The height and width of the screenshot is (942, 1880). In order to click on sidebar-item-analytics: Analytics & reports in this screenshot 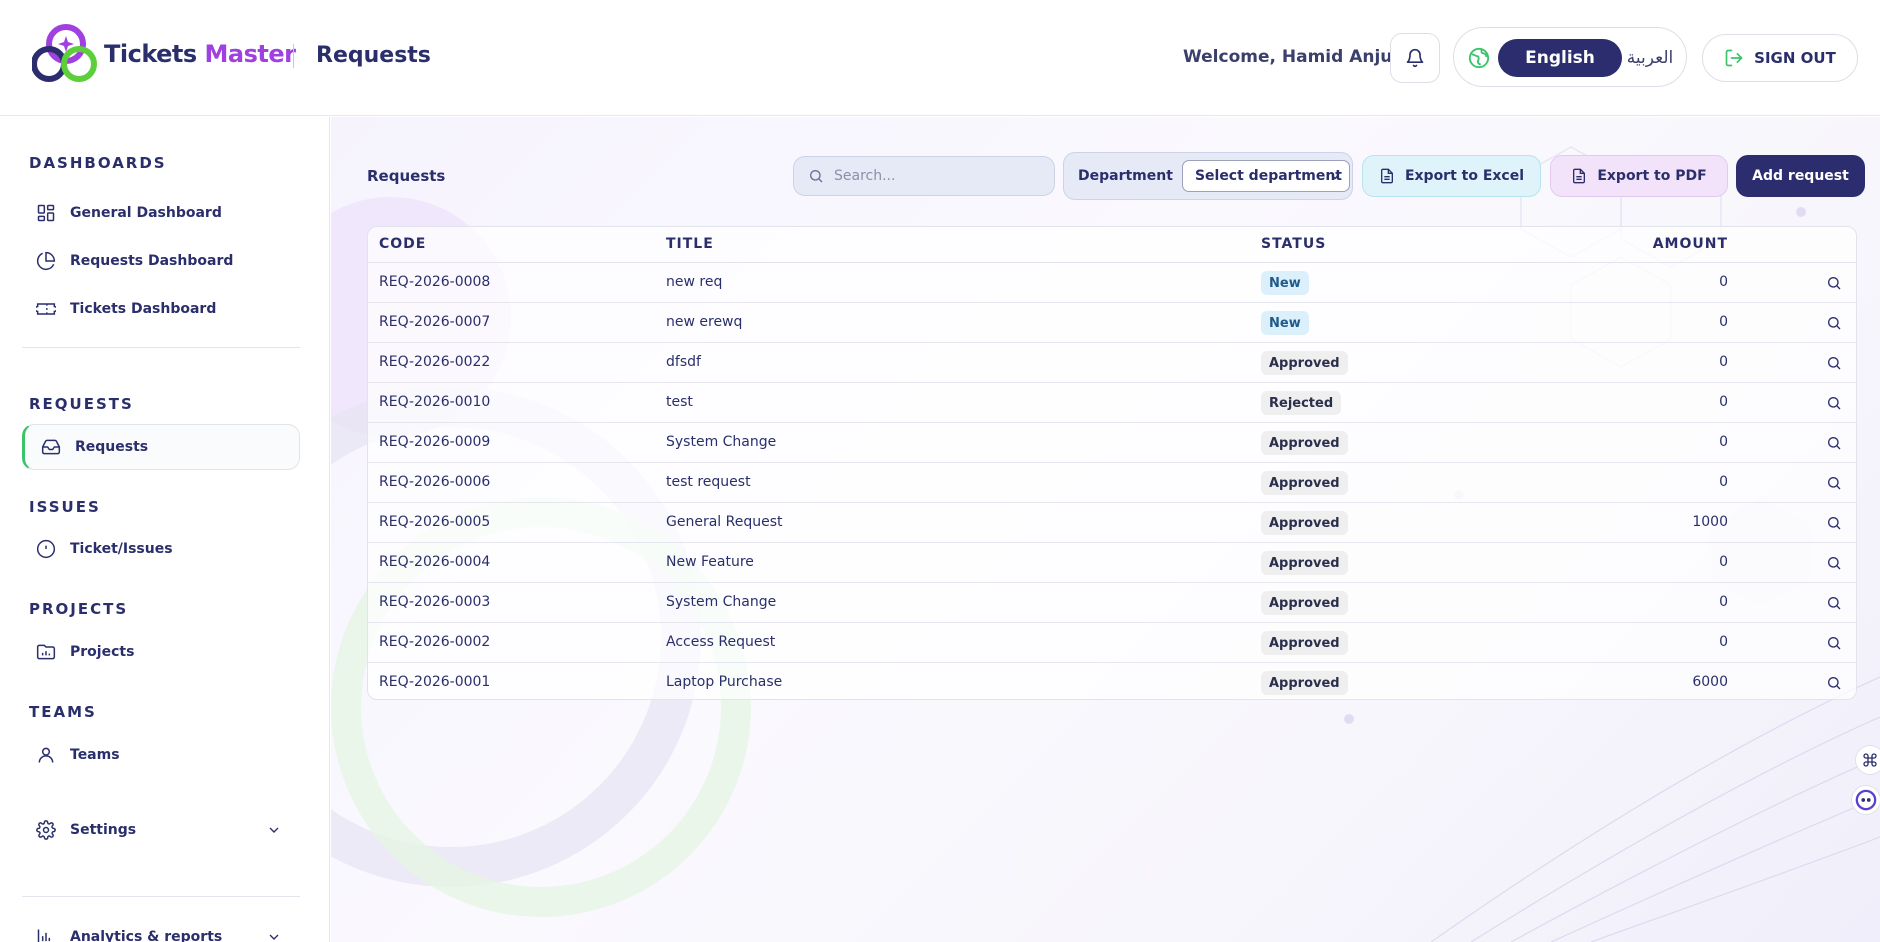, I will do `click(161, 929)`.